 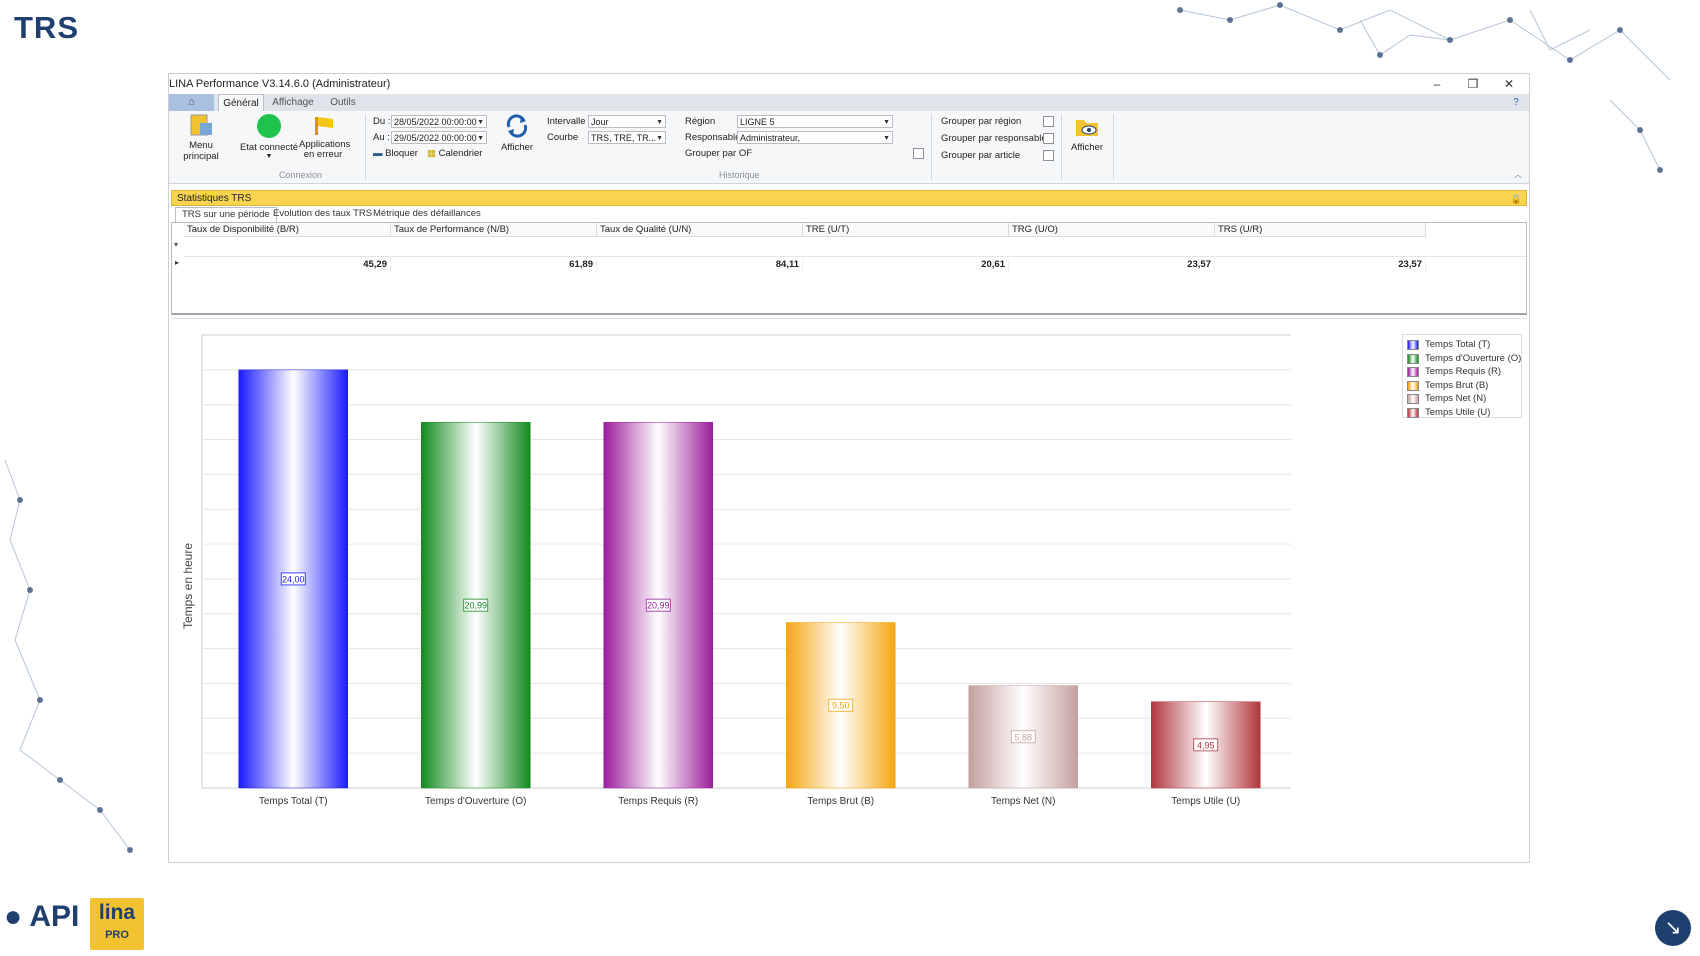 I want to click on grouper-region-checkbox, so click(x=1048, y=121).